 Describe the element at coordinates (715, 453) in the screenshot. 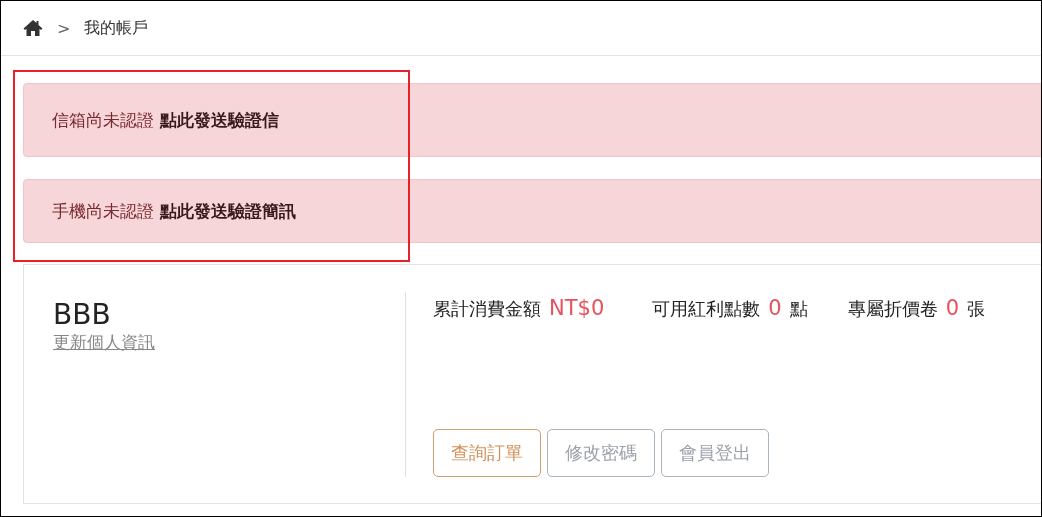

I see `action-button: 會員登出` at that location.